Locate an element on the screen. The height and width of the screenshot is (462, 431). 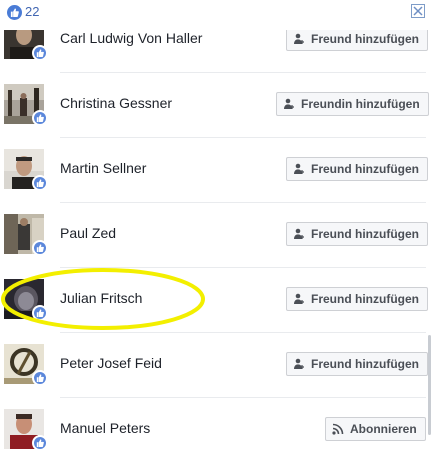
close-icon is located at coordinates (418, 11).